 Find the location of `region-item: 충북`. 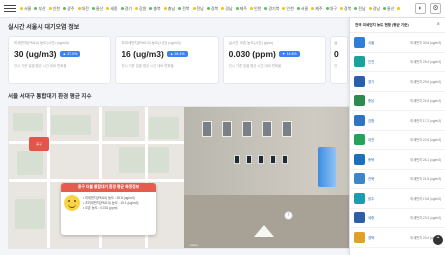

region-item: 충북 is located at coordinates (155, 8).